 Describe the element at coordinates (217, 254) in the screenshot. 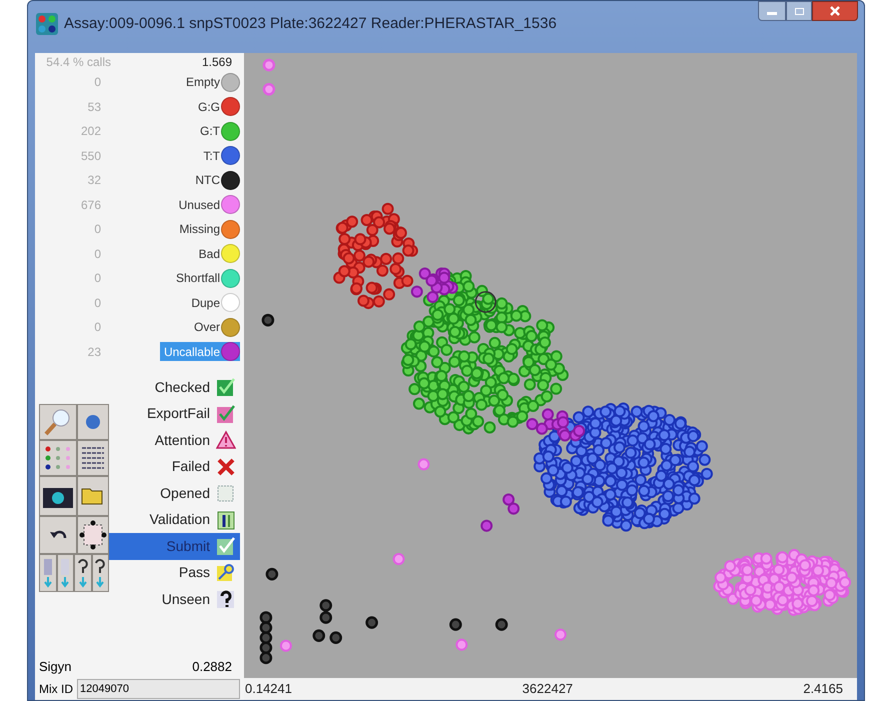

I see `legend-item: Bad` at that location.